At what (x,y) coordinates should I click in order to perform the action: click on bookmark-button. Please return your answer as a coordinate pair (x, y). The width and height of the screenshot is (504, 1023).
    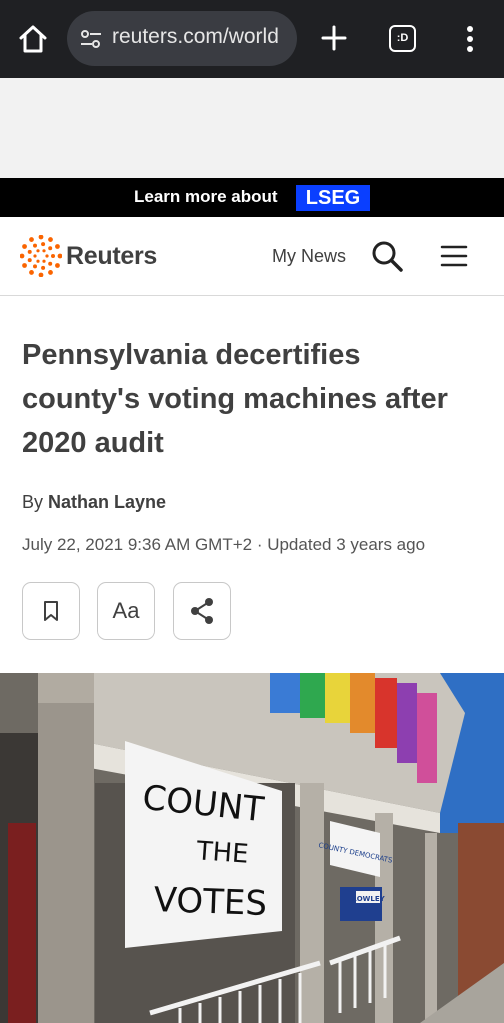
    Looking at the image, I should click on (51, 611).